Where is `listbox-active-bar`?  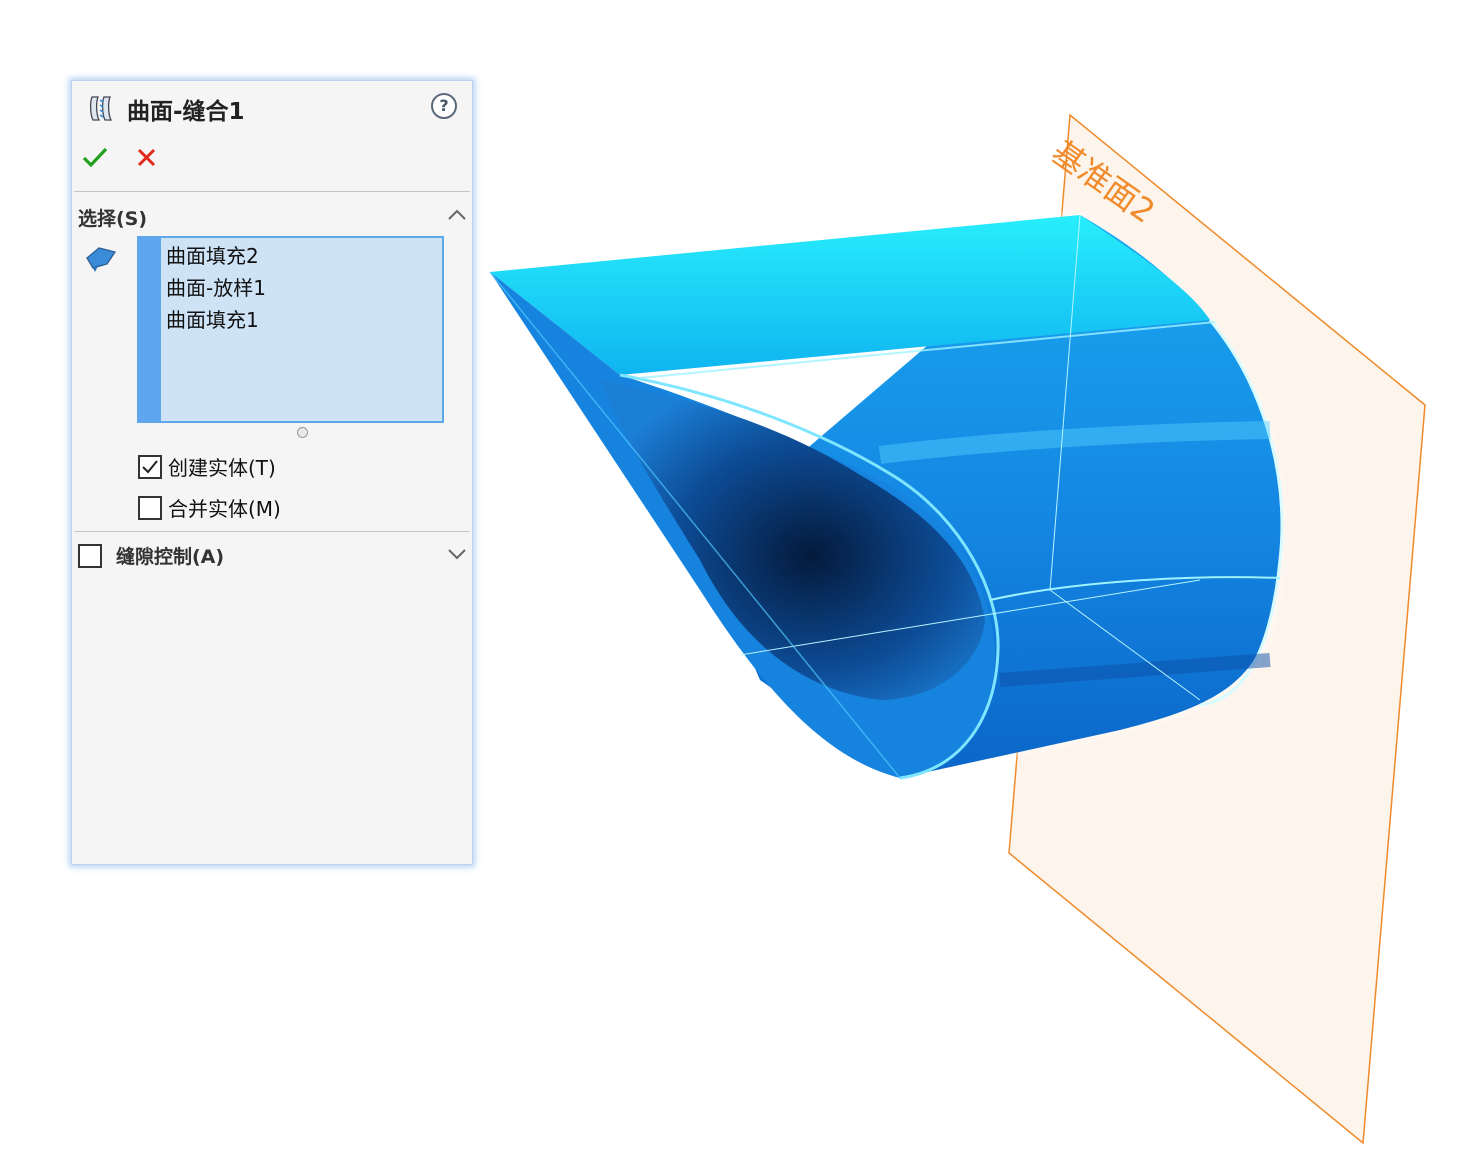
listbox-active-bar is located at coordinates (150, 329).